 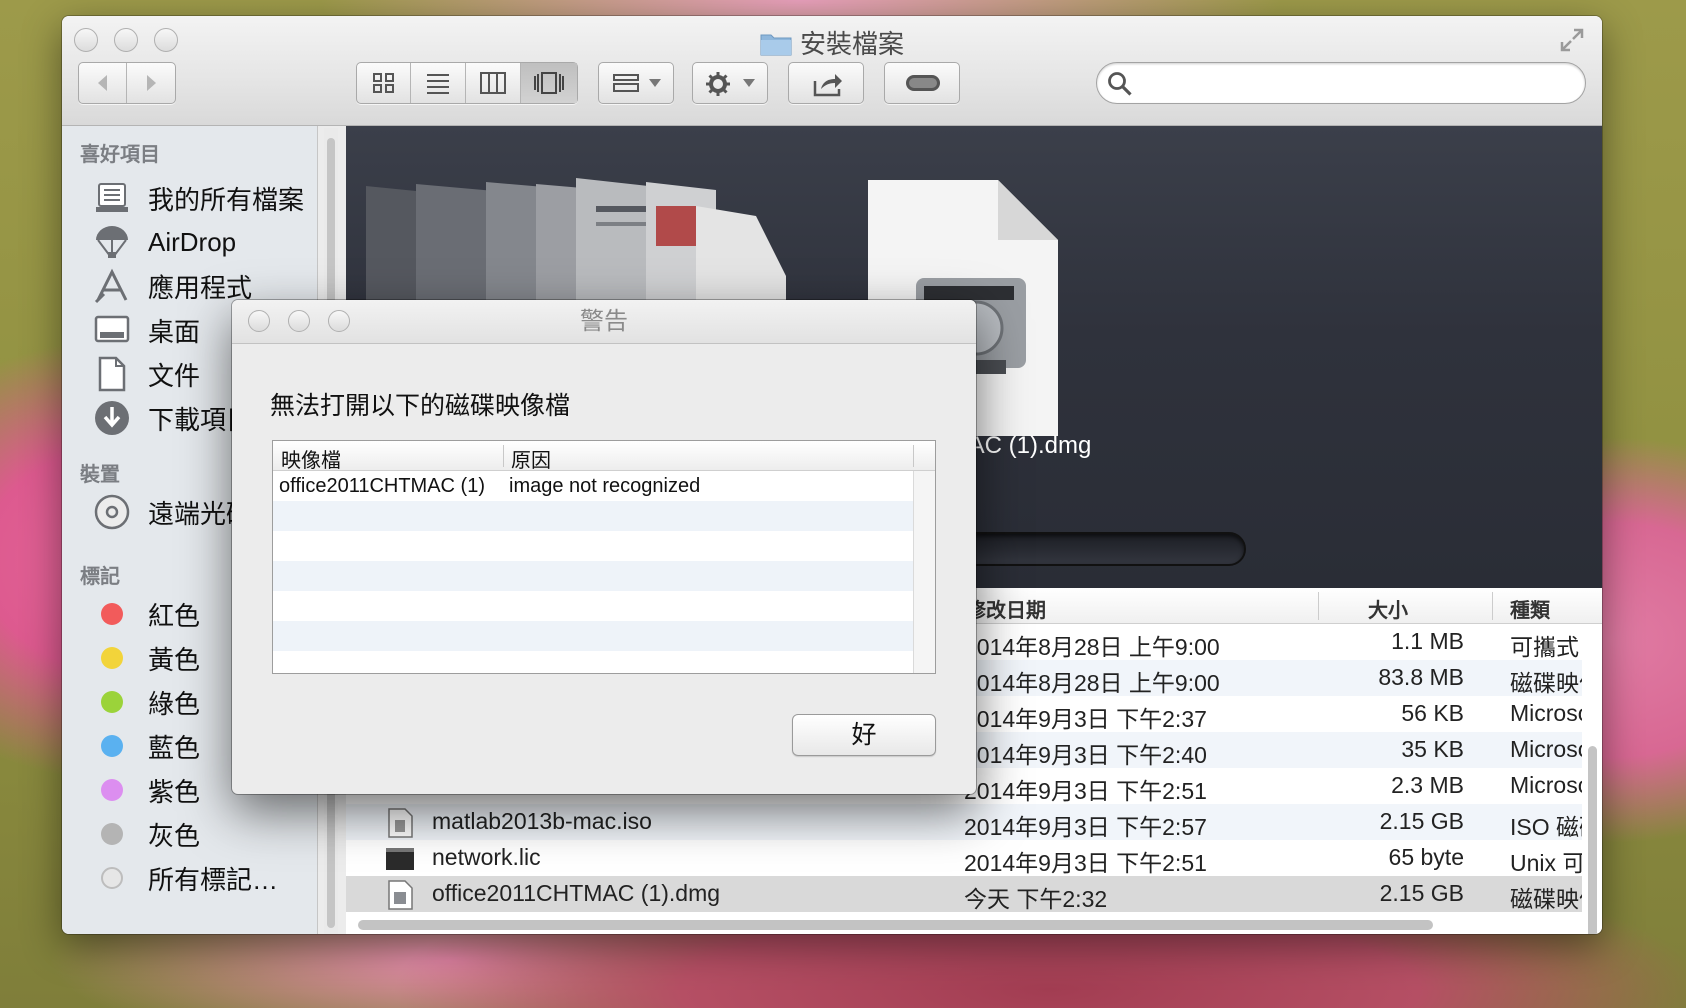 What do you see at coordinates (400, 895) in the screenshot?
I see `dmg-file-icon` at bounding box center [400, 895].